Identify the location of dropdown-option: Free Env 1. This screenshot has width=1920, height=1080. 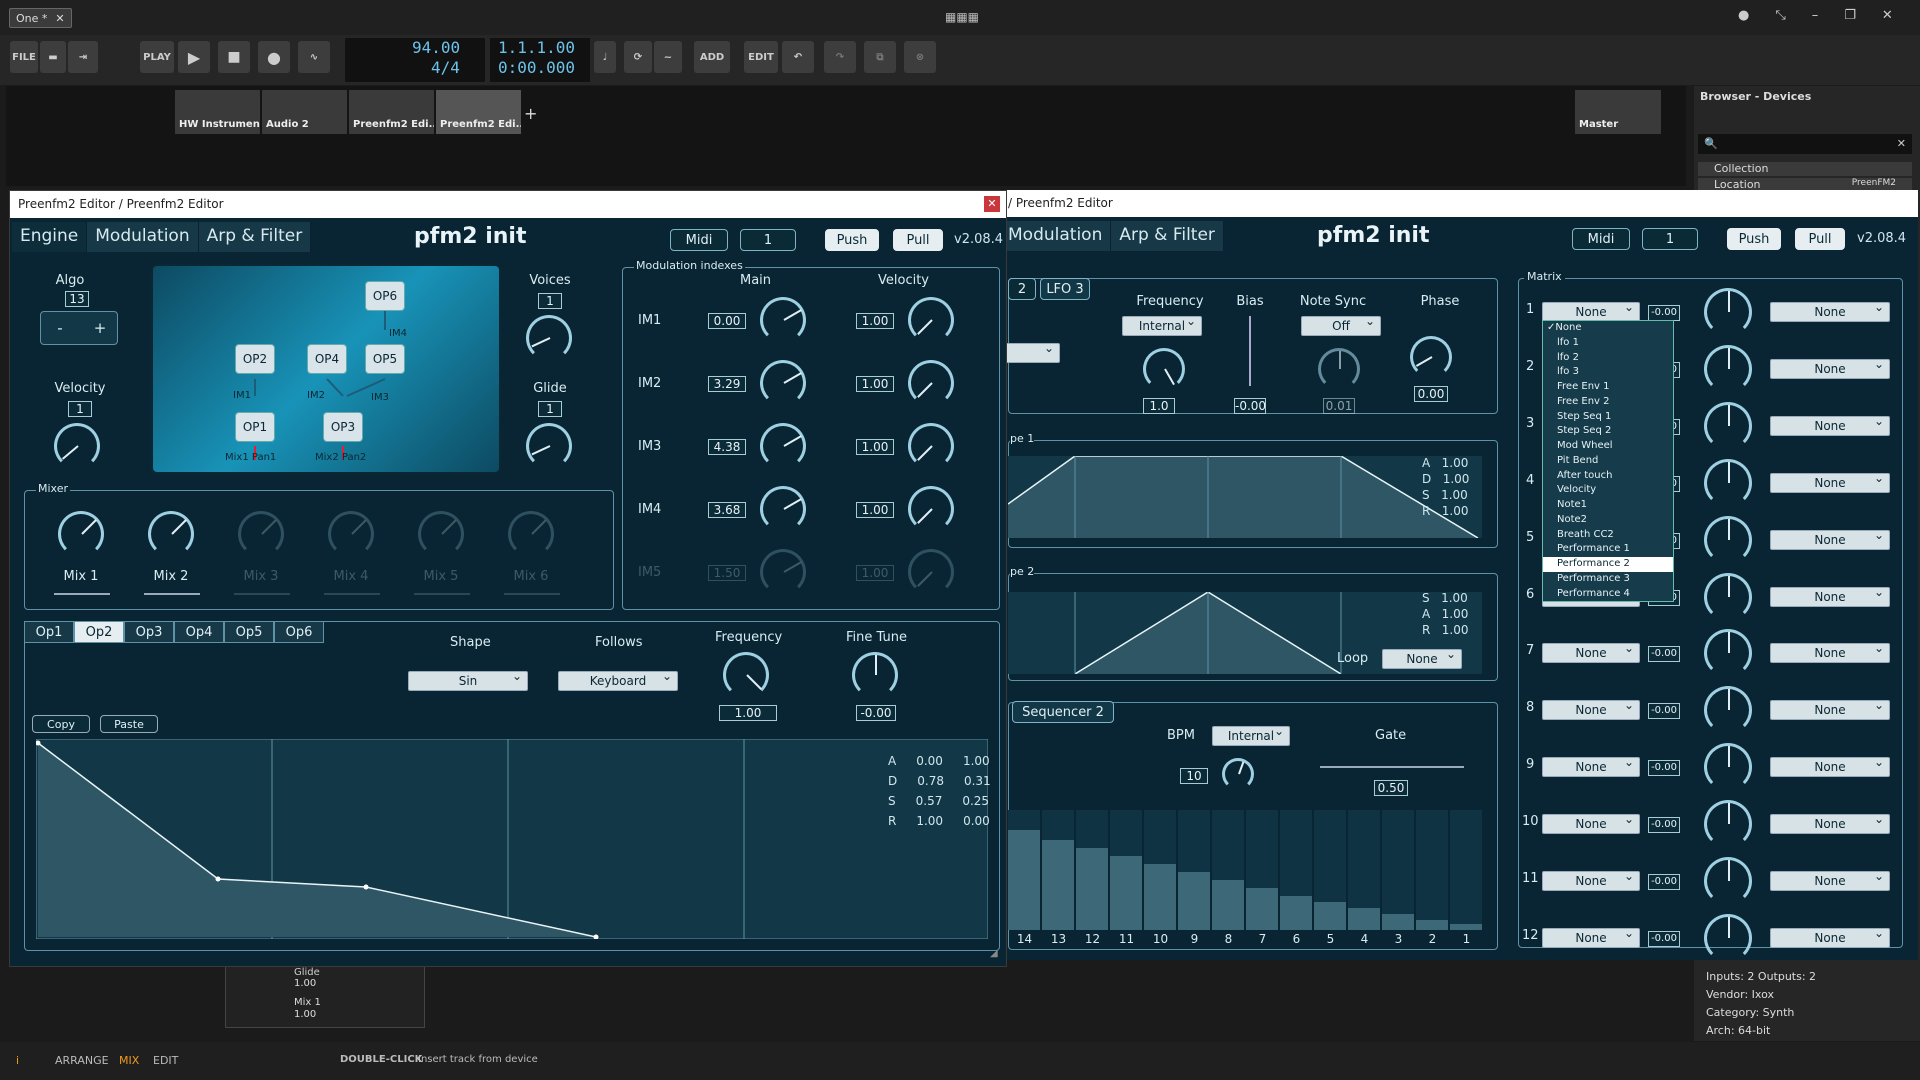
(1608, 387).